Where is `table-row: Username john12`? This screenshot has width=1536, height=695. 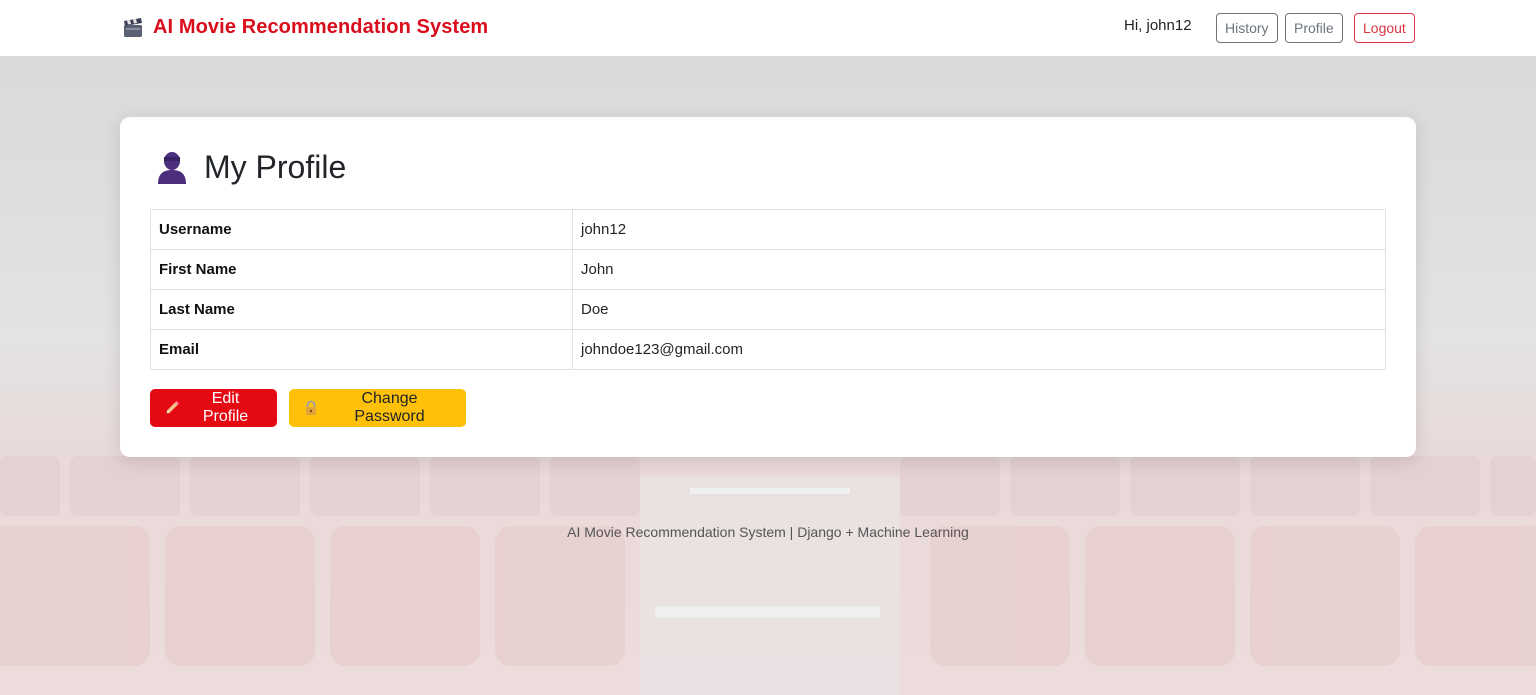 table-row: Username john12 is located at coordinates (768, 229).